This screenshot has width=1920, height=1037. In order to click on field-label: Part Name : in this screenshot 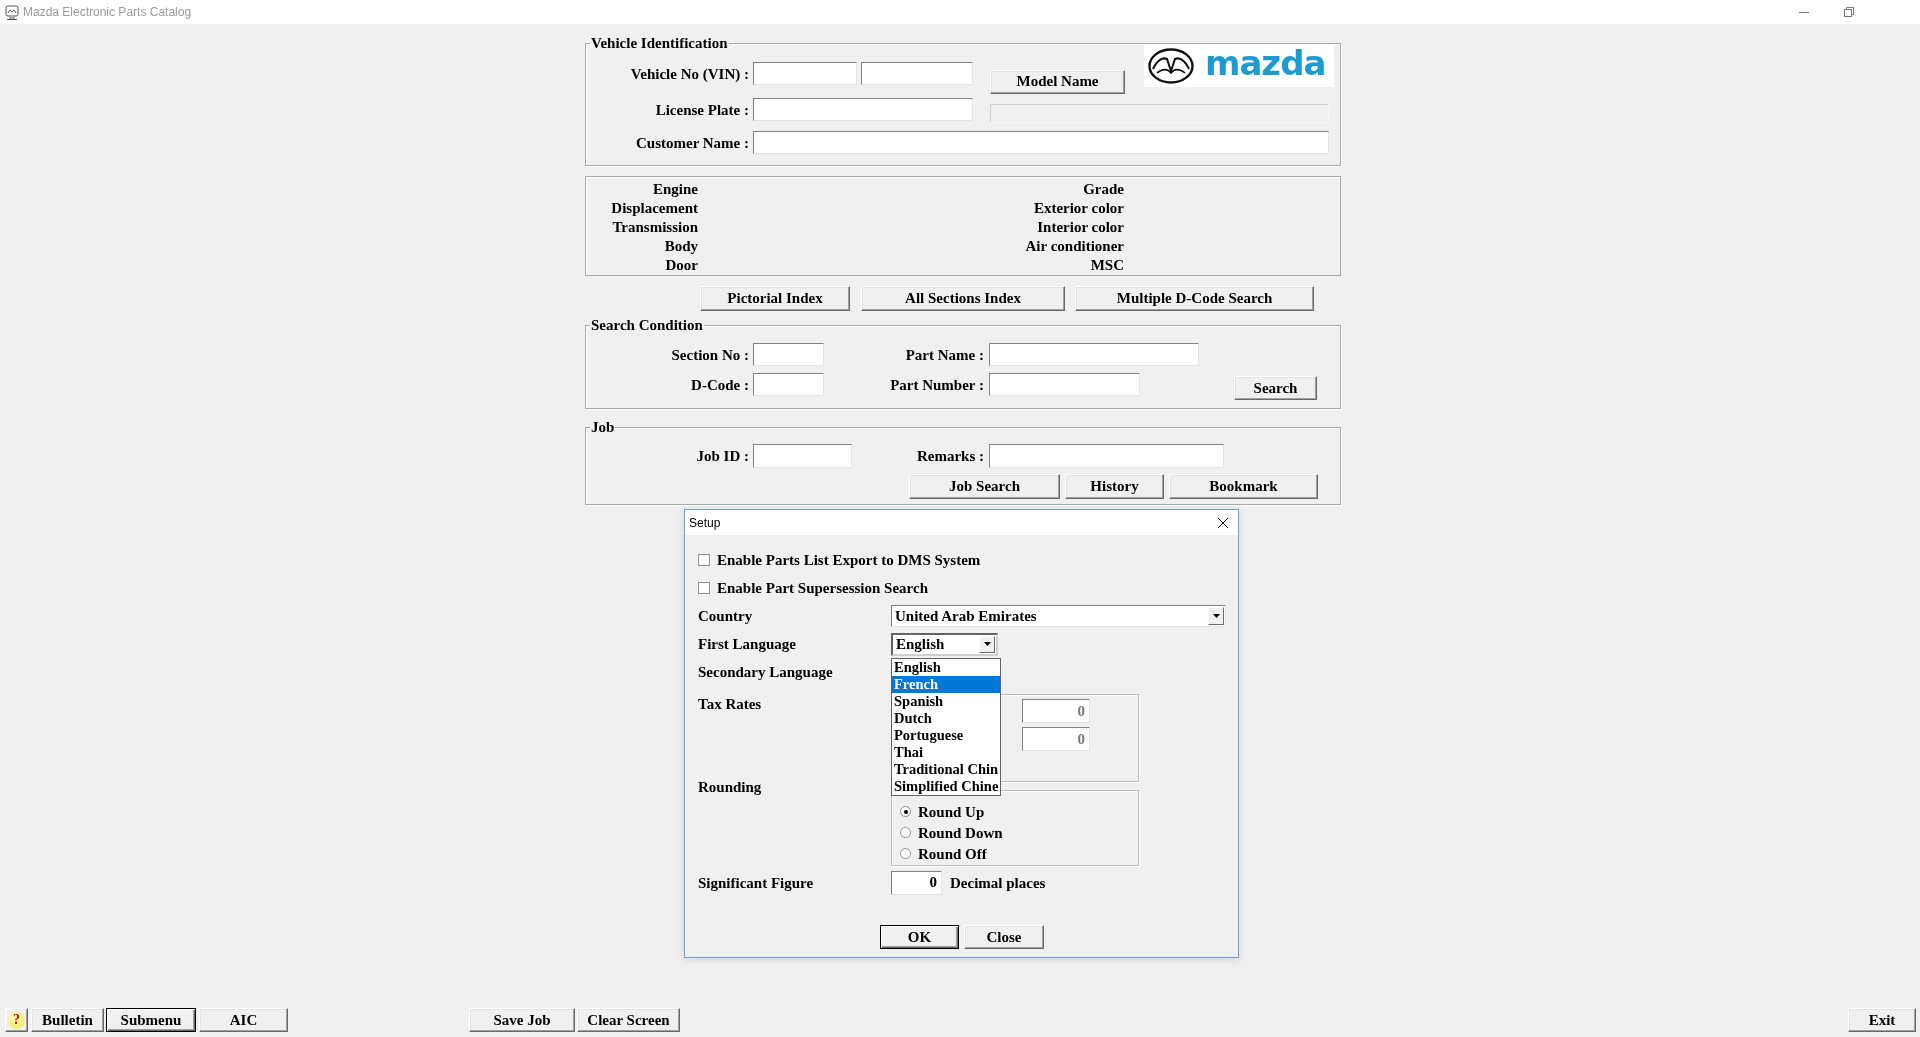, I will do `click(944, 354)`.